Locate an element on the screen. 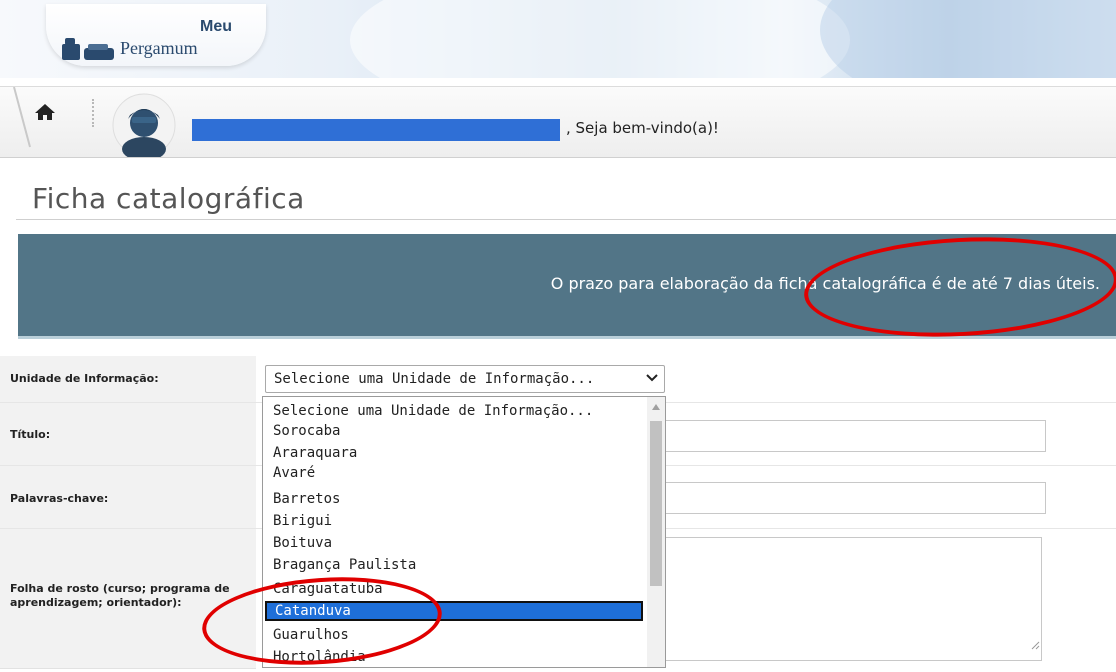  avatar-icon is located at coordinates (144, 125).